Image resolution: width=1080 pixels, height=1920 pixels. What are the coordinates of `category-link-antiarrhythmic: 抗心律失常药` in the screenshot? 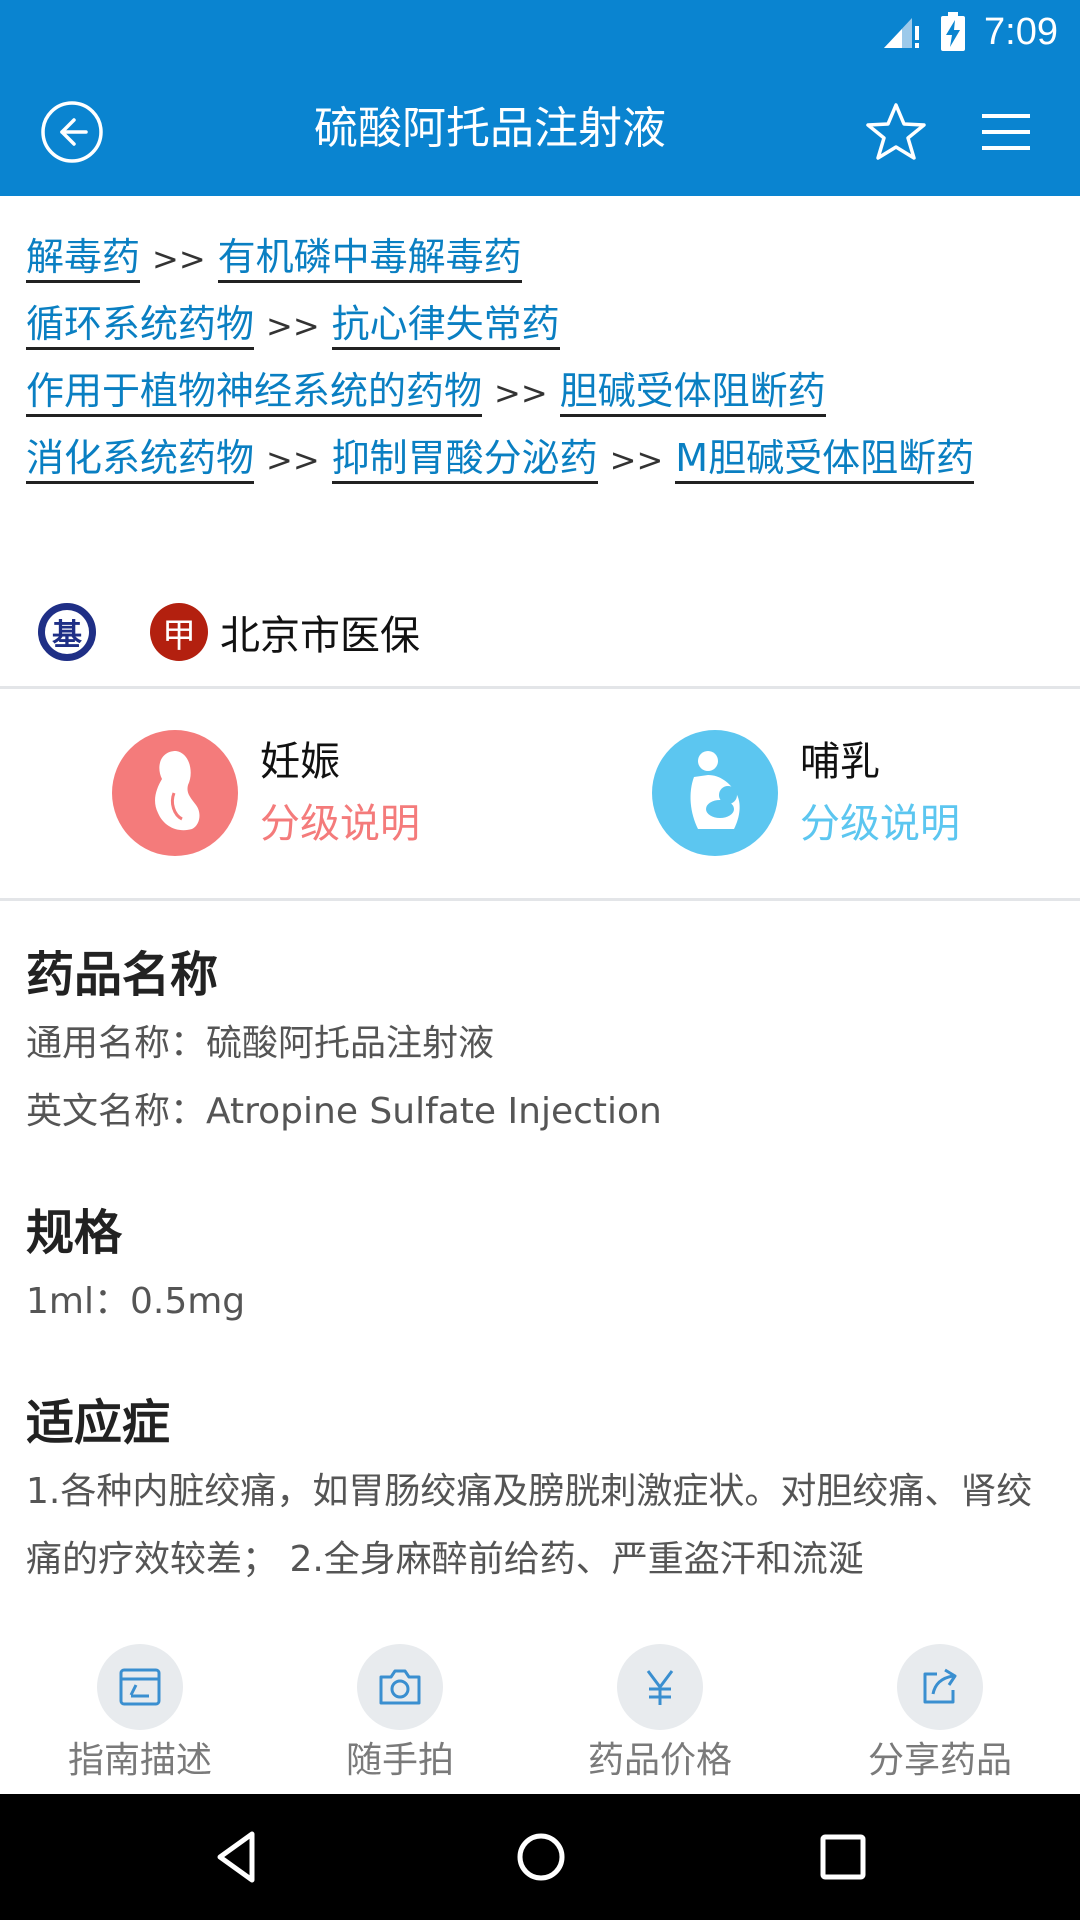 It's located at (445, 326).